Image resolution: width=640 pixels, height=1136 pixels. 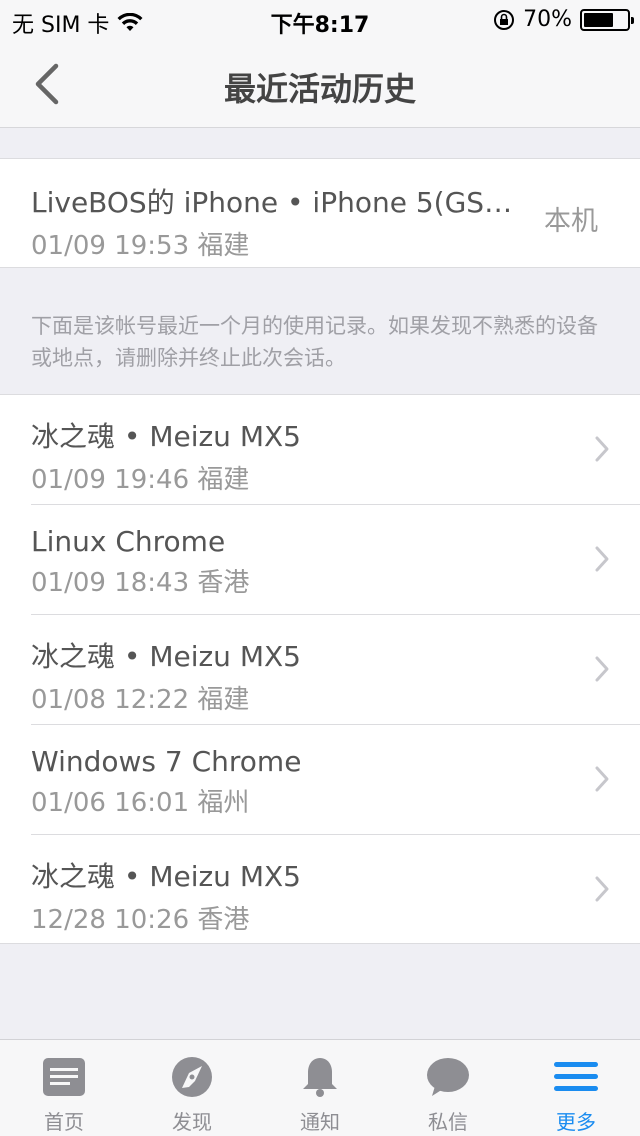 I want to click on history-row: 冰之魂 • Meizu MX5 12/28 10:26 香港, so click(x=335, y=890).